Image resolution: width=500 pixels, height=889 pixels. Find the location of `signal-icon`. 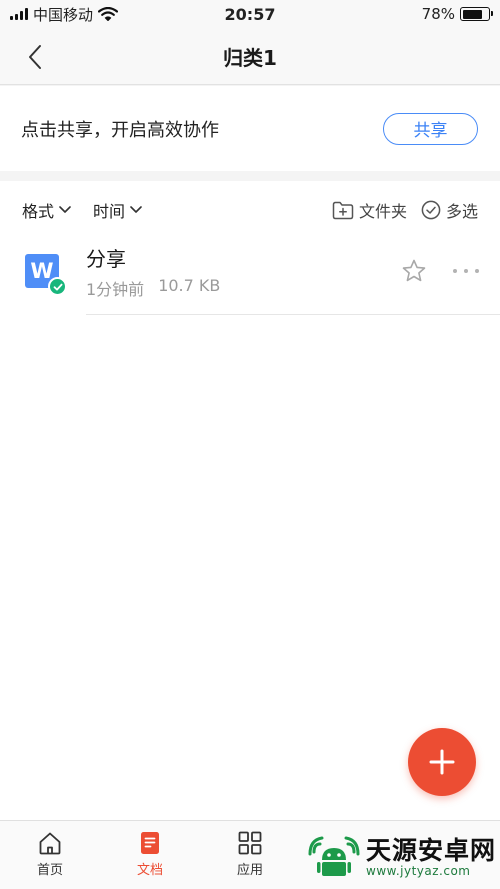

signal-icon is located at coordinates (19, 14).